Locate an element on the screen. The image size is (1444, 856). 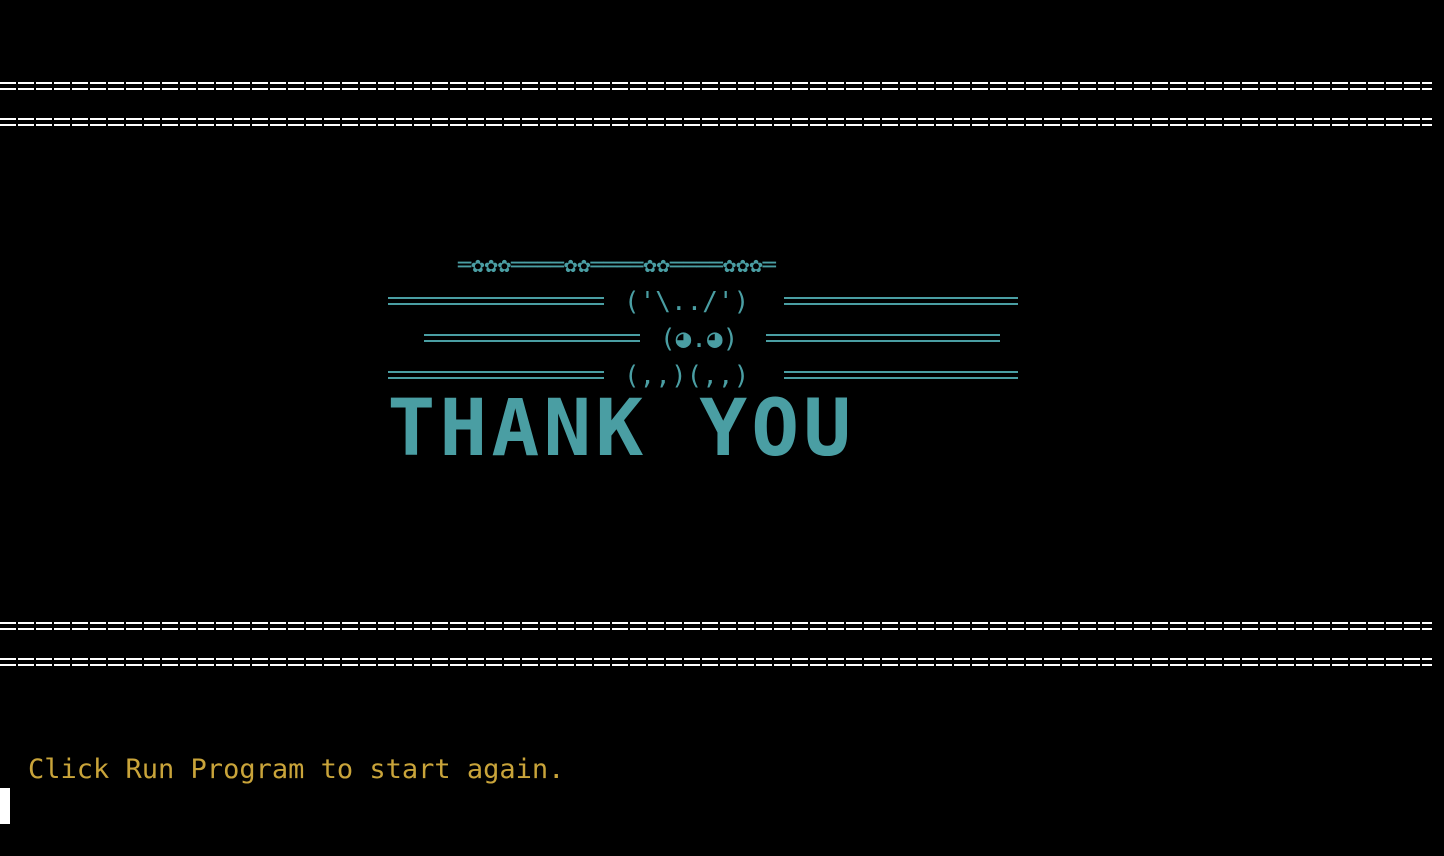
owl-ears: ('\../') is located at coordinates (687, 302).